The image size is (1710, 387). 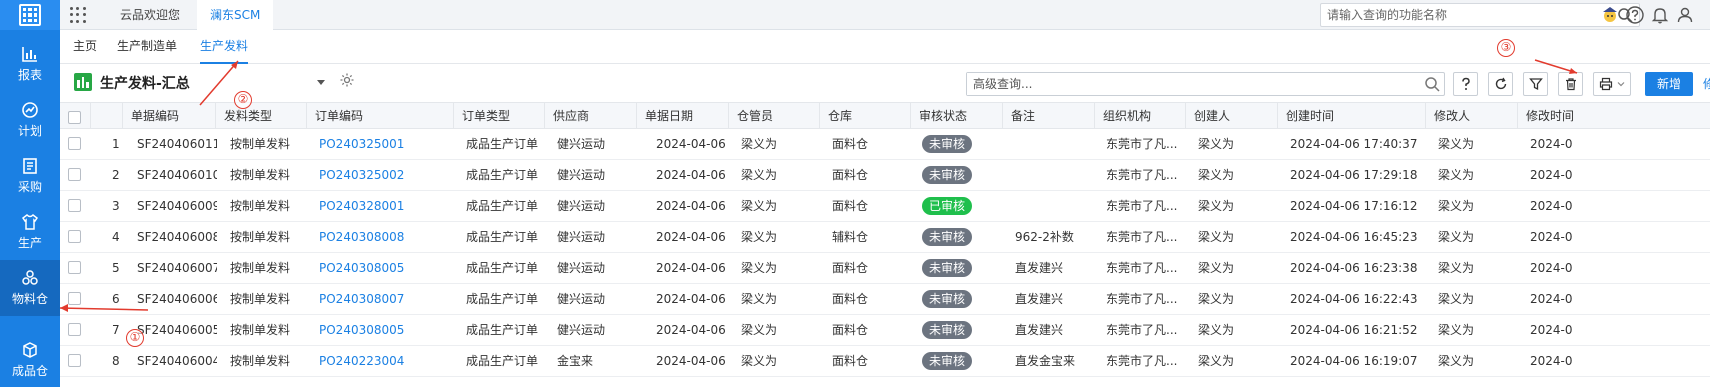 What do you see at coordinates (1551, 299) in the screenshot?
I see `cell-modified: 2024-0` at bounding box center [1551, 299].